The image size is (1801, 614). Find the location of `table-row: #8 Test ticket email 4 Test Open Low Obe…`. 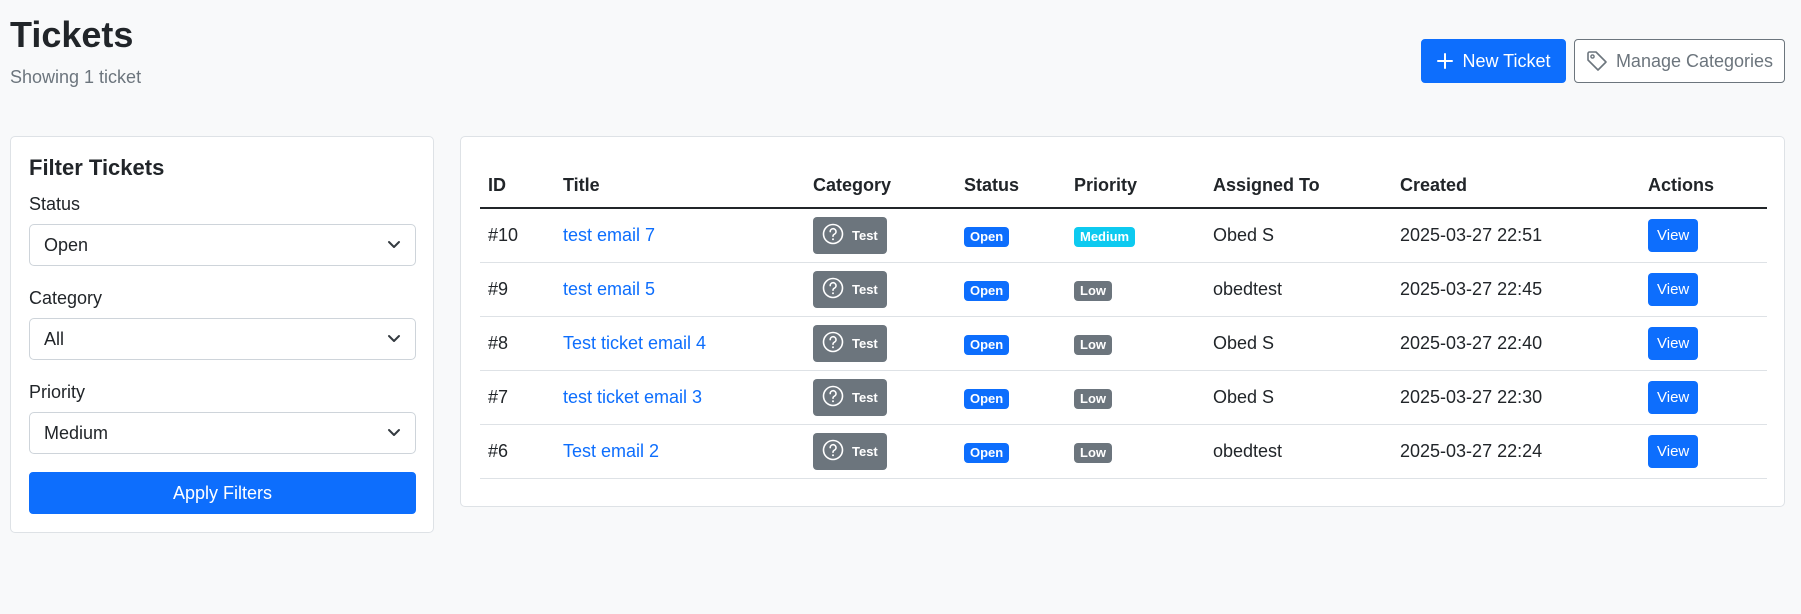

table-row: #8 Test ticket email 4 Test Open Low Obe… is located at coordinates (1123, 343).